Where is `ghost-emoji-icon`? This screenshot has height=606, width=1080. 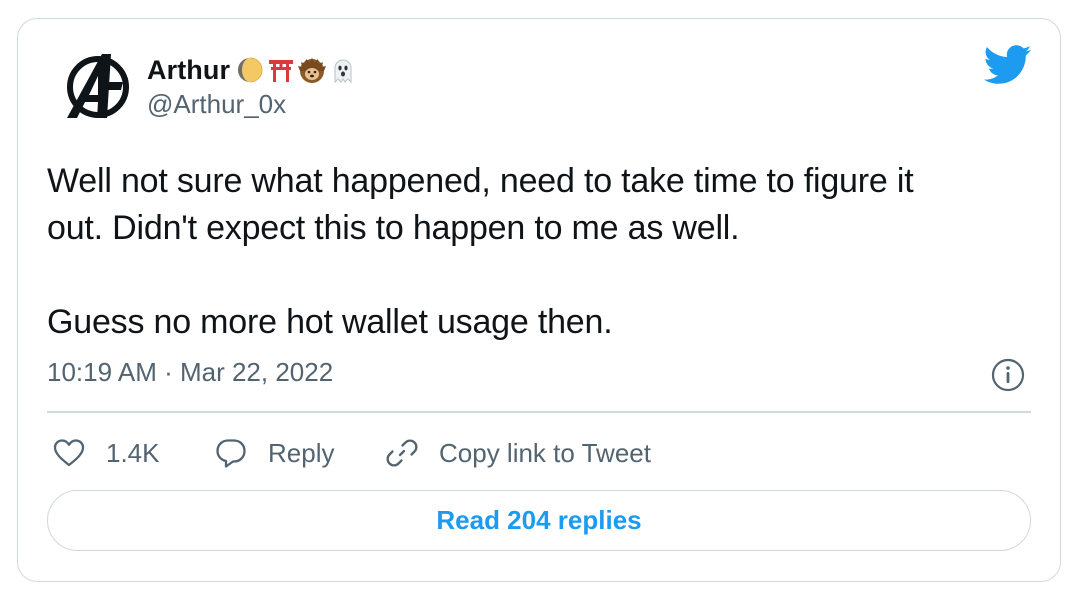 ghost-emoji-icon is located at coordinates (343, 71).